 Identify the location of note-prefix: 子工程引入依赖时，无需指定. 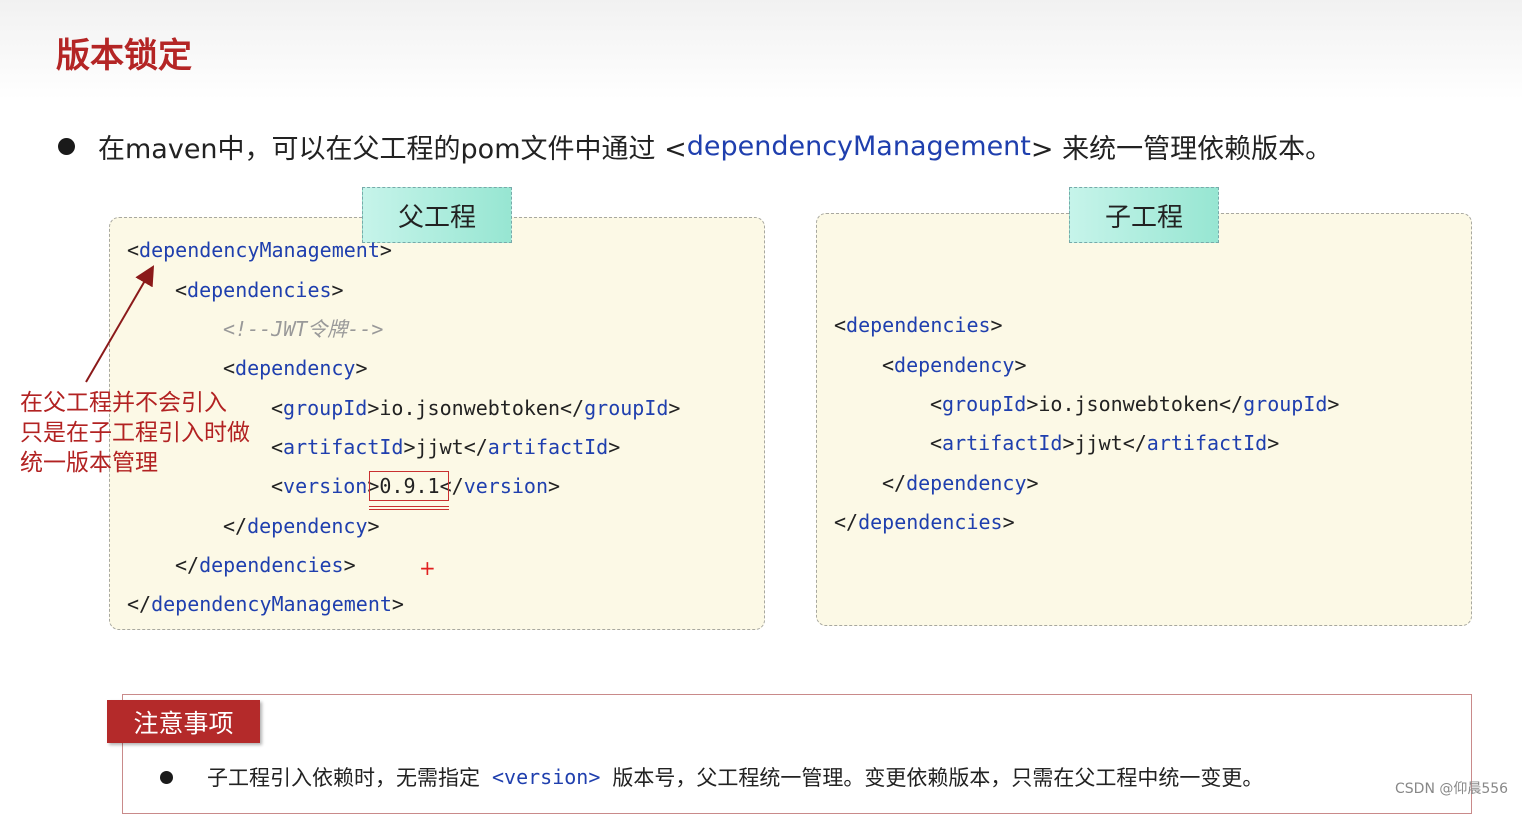
(343, 778).